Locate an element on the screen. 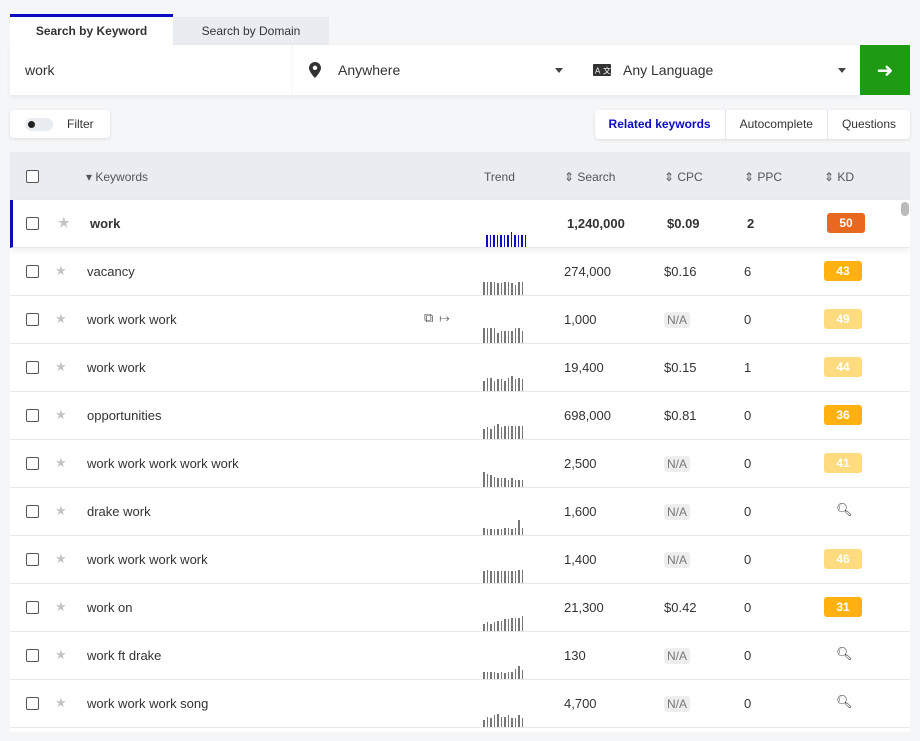 Image resolution: width=920 pixels, height=741 pixels. table-row: ★ work on 21,300 $0.42 0 31 is located at coordinates (460, 608).